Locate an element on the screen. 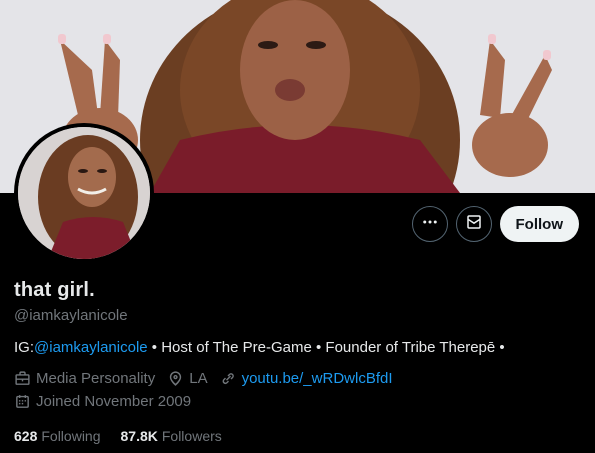 The image size is (595, 453). followers-label: Followers is located at coordinates (191, 436).